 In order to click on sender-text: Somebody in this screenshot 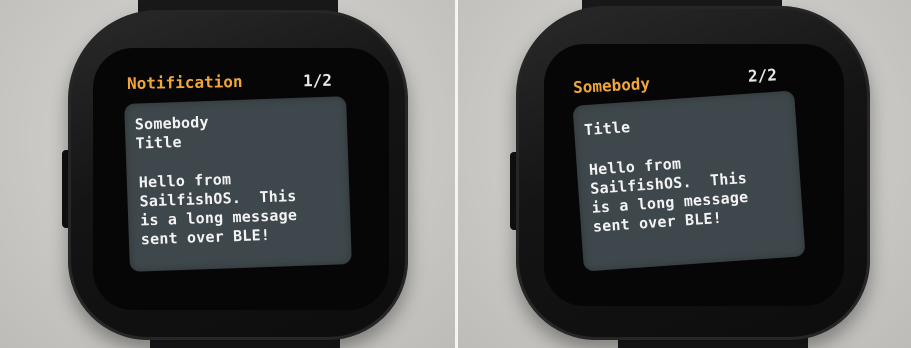, I will do `click(171, 123)`.